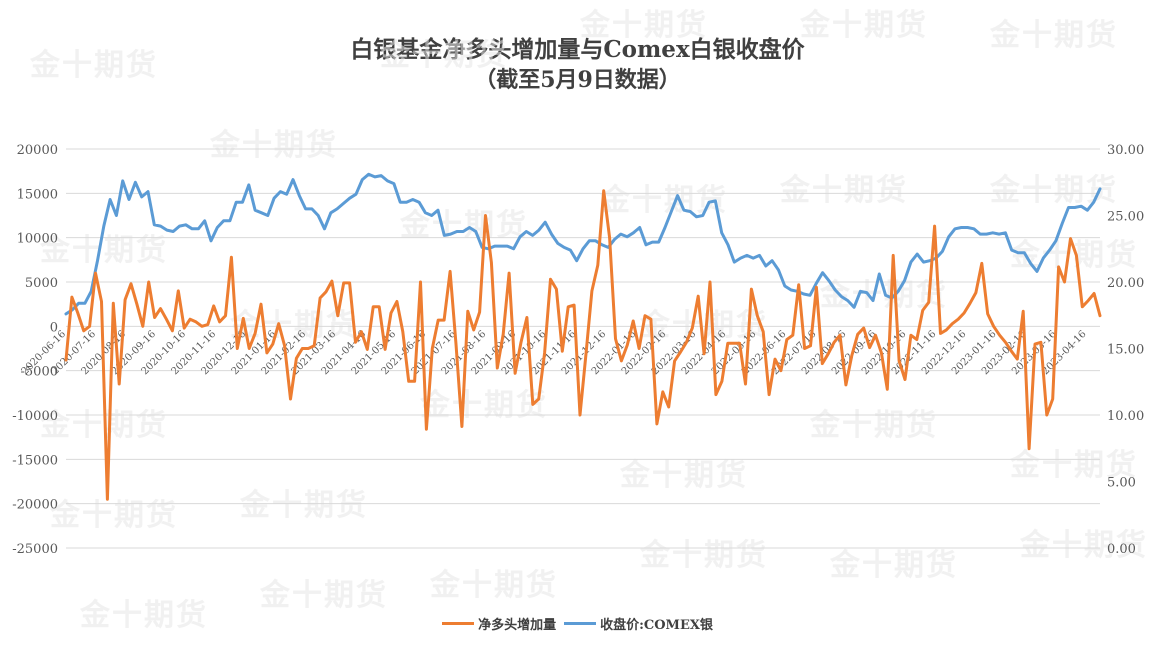 This screenshot has width=1155, height=648. Describe the element at coordinates (41, 283) in the screenshot. I see `left-y-tick-label: 5000` at that location.